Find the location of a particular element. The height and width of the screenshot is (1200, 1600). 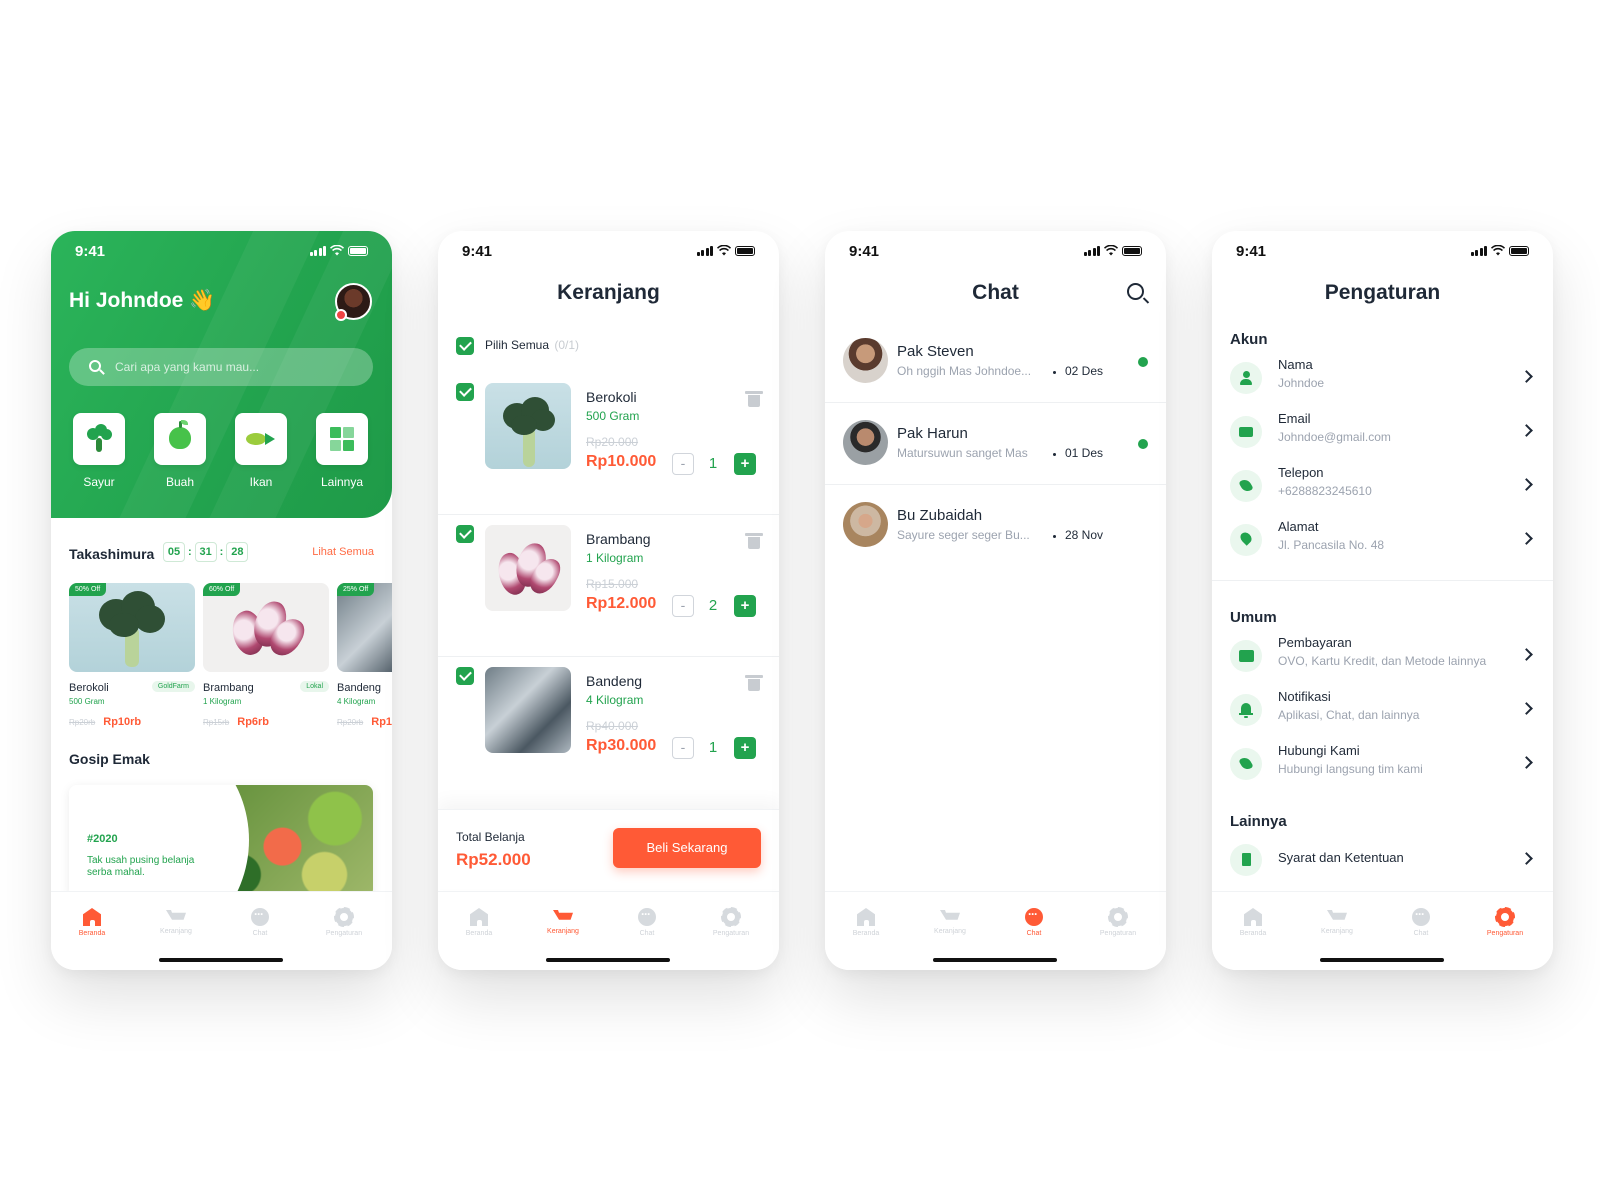

settings-row-email: Email Johndoe@gmail.com is located at coordinates (1382, 432).